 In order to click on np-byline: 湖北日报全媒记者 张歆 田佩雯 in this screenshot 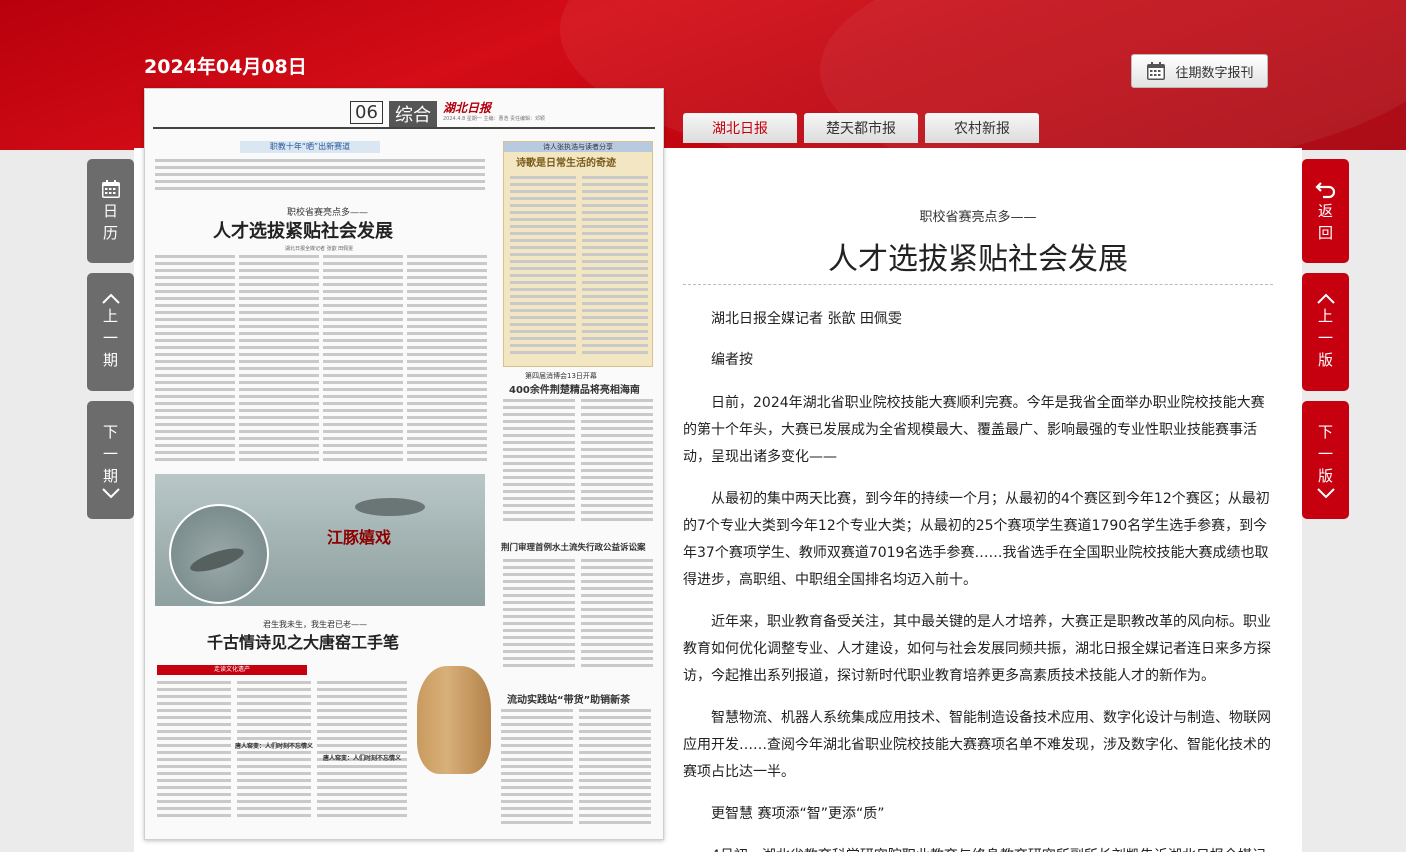, I will do `click(319, 249)`.